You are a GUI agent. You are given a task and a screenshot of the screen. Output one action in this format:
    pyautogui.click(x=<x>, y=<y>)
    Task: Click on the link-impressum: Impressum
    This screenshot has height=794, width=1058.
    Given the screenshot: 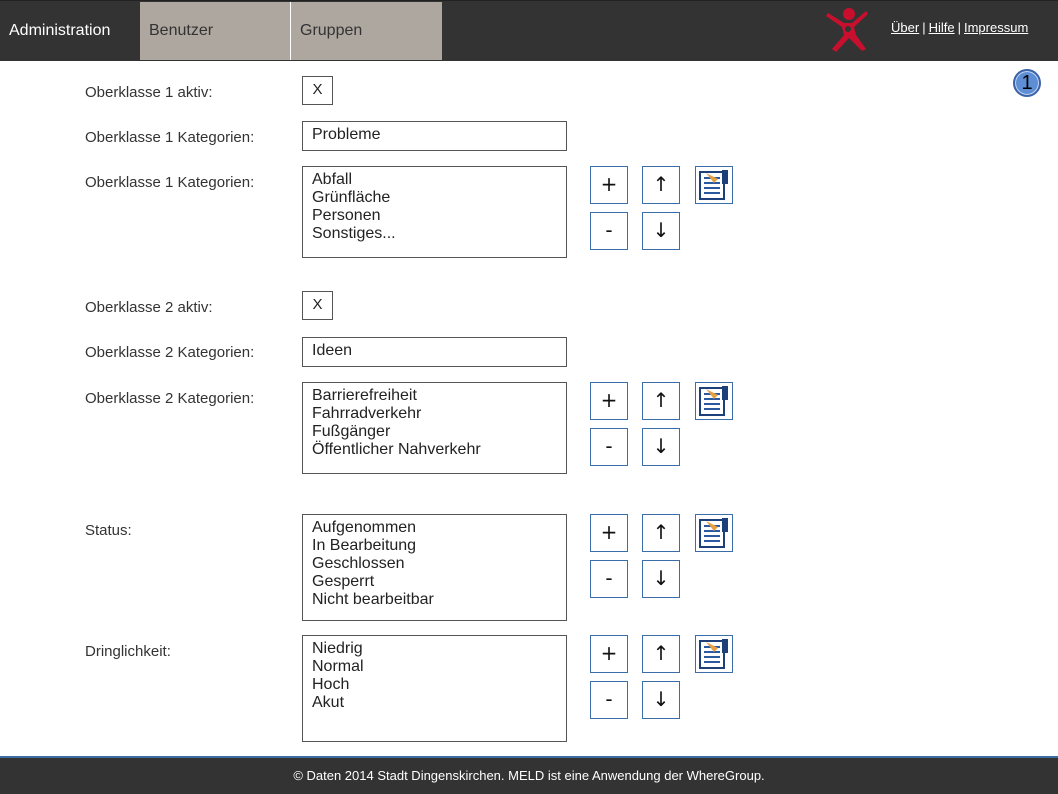 What is the action you would take?
    pyautogui.click(x=996, y=27)
    